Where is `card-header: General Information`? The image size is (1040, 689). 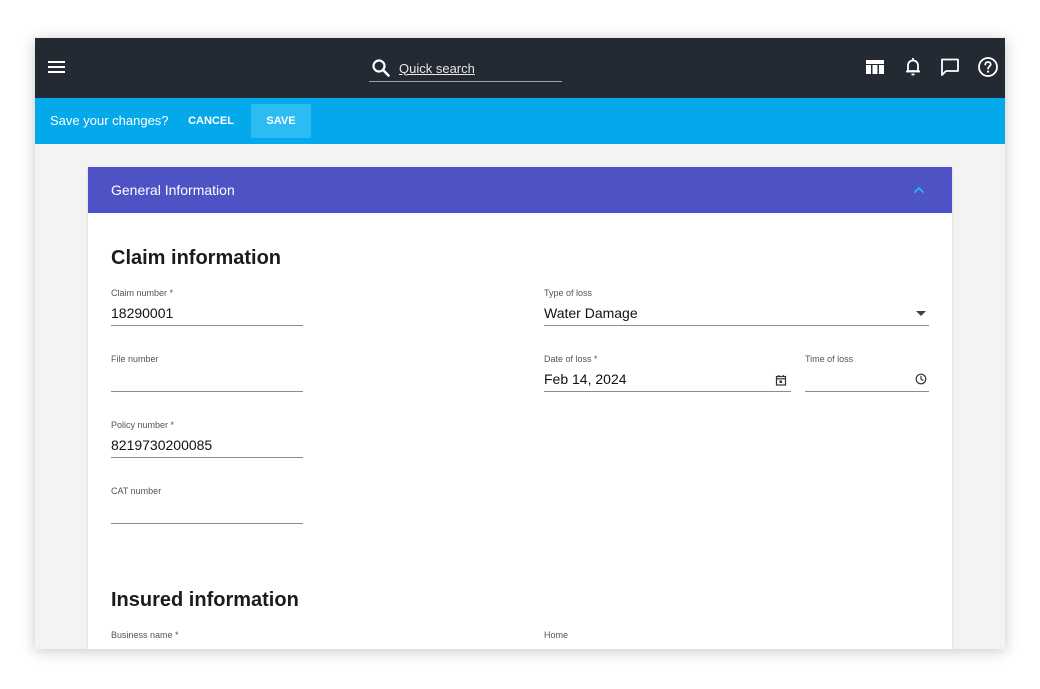 card-header: General Information is located at coordinates (520, 190).